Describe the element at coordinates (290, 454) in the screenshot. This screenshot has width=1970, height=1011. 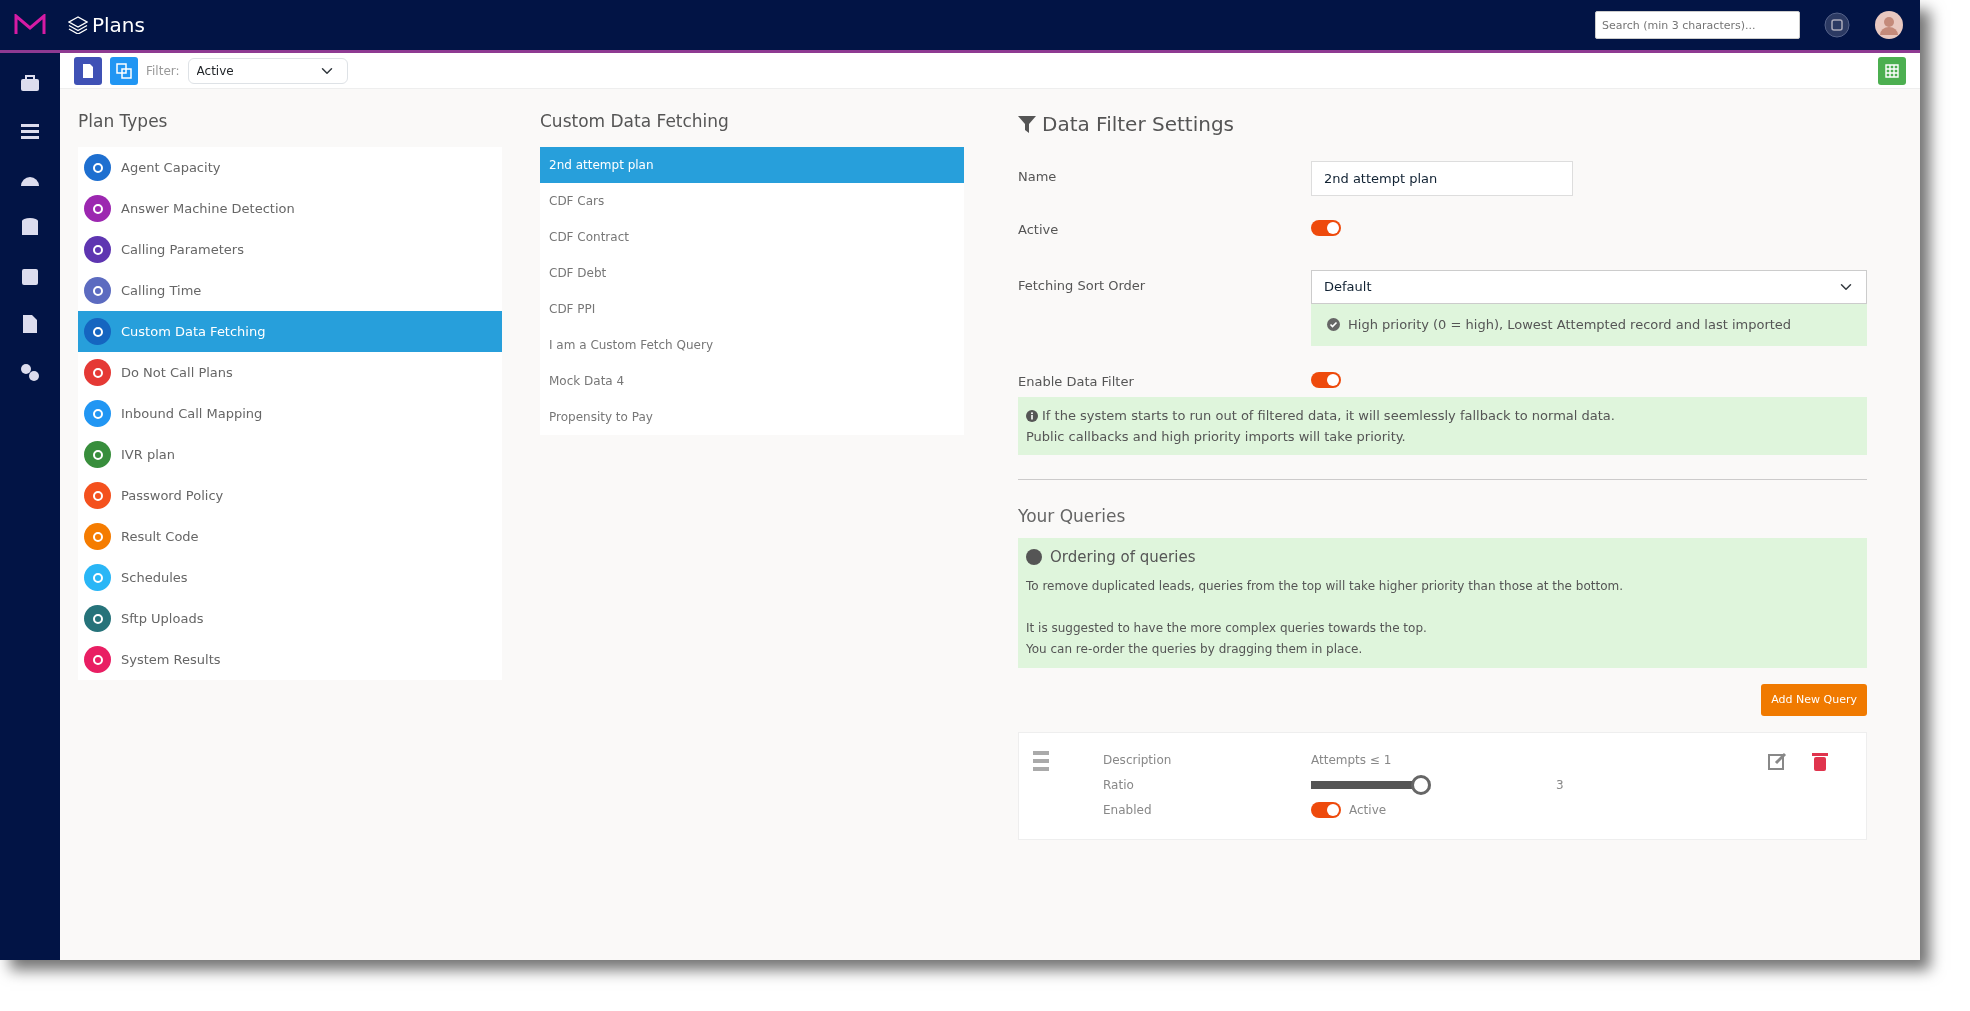
I see `list-item: IVR plan` at that location.